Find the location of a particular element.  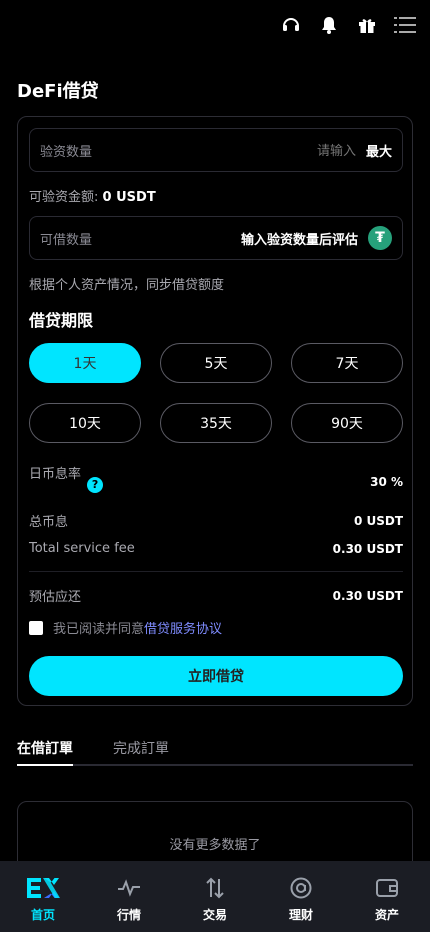

nav-item-finance: 理财 is located at coordinates (301, 899).